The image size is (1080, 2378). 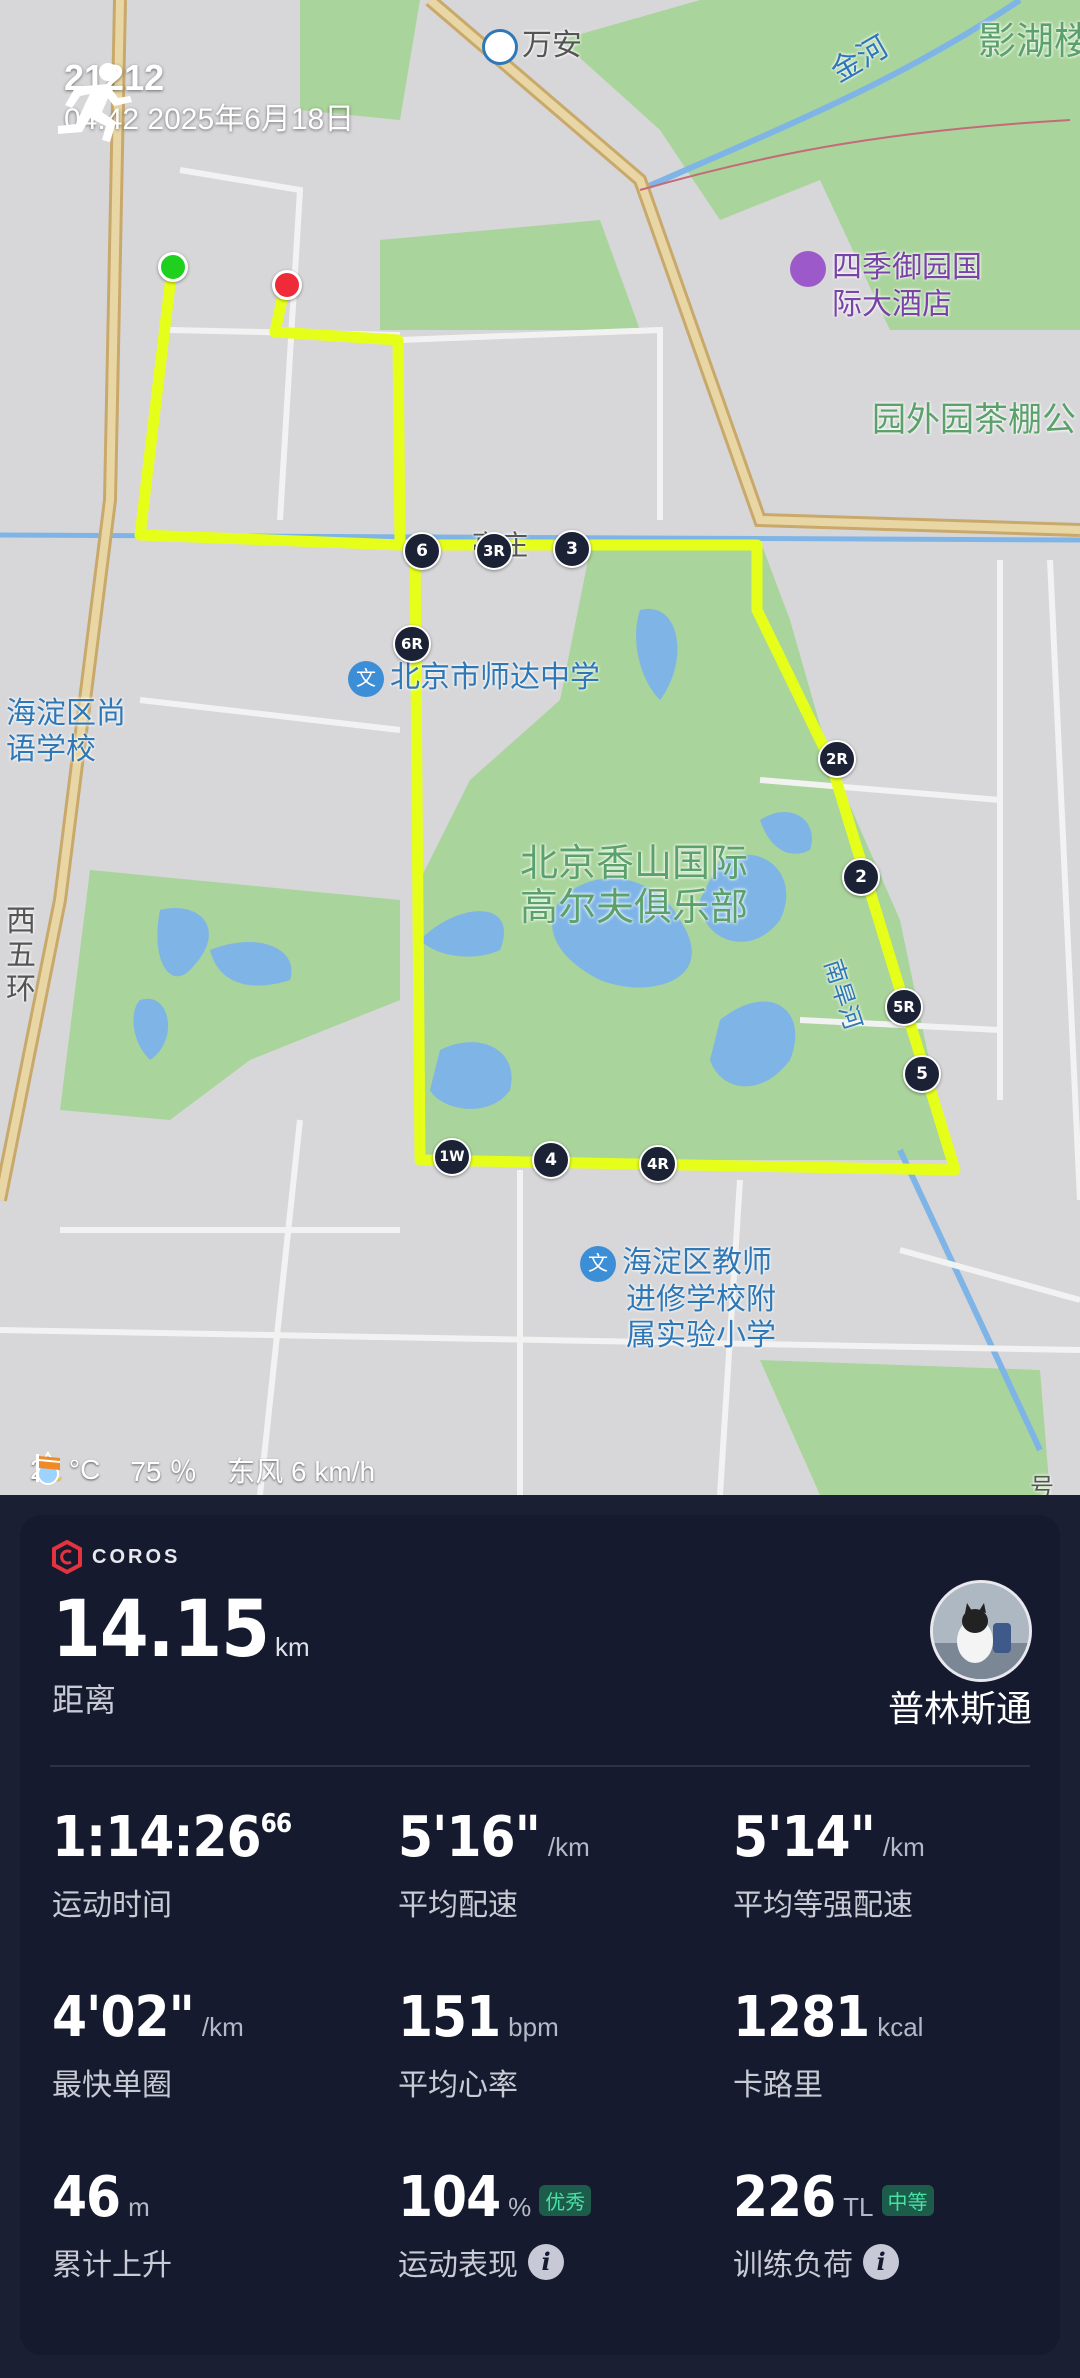 I want to click on avg-pace-unit: /km, so click(x=568, y=1847).